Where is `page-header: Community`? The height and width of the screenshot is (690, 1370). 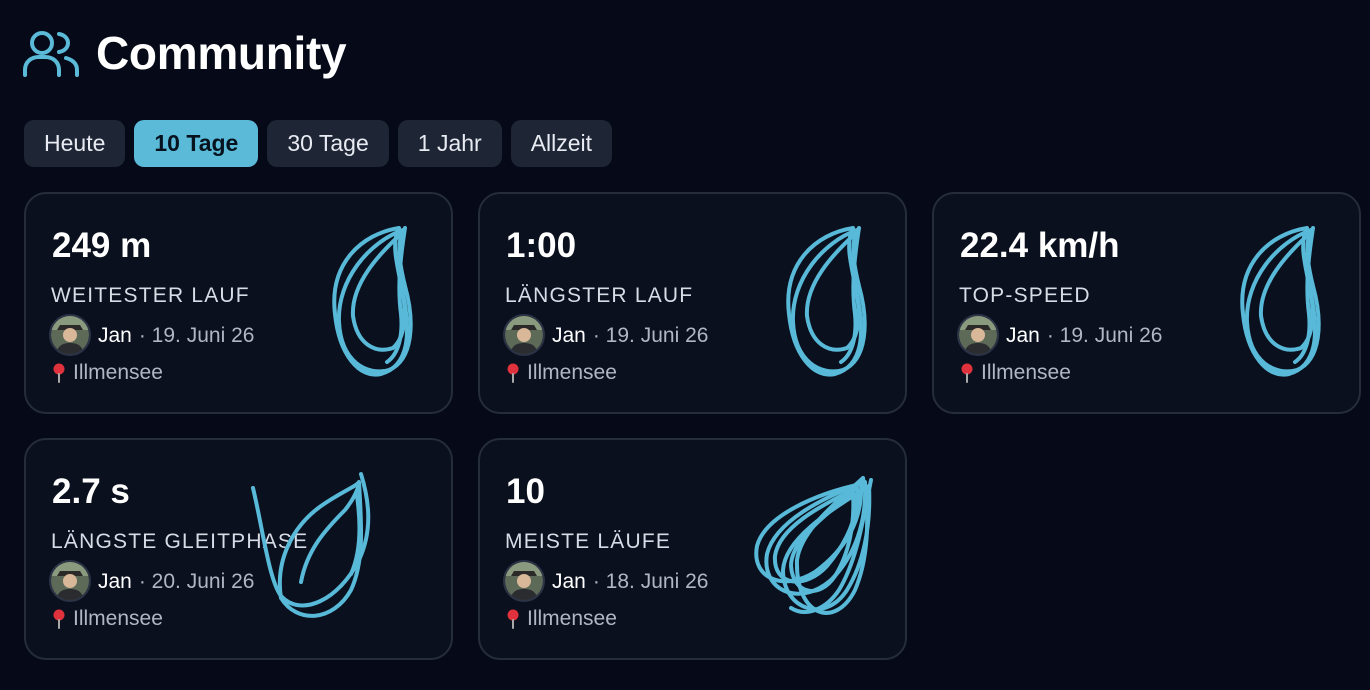
page-header: Community is located at coordinates (184, 53).